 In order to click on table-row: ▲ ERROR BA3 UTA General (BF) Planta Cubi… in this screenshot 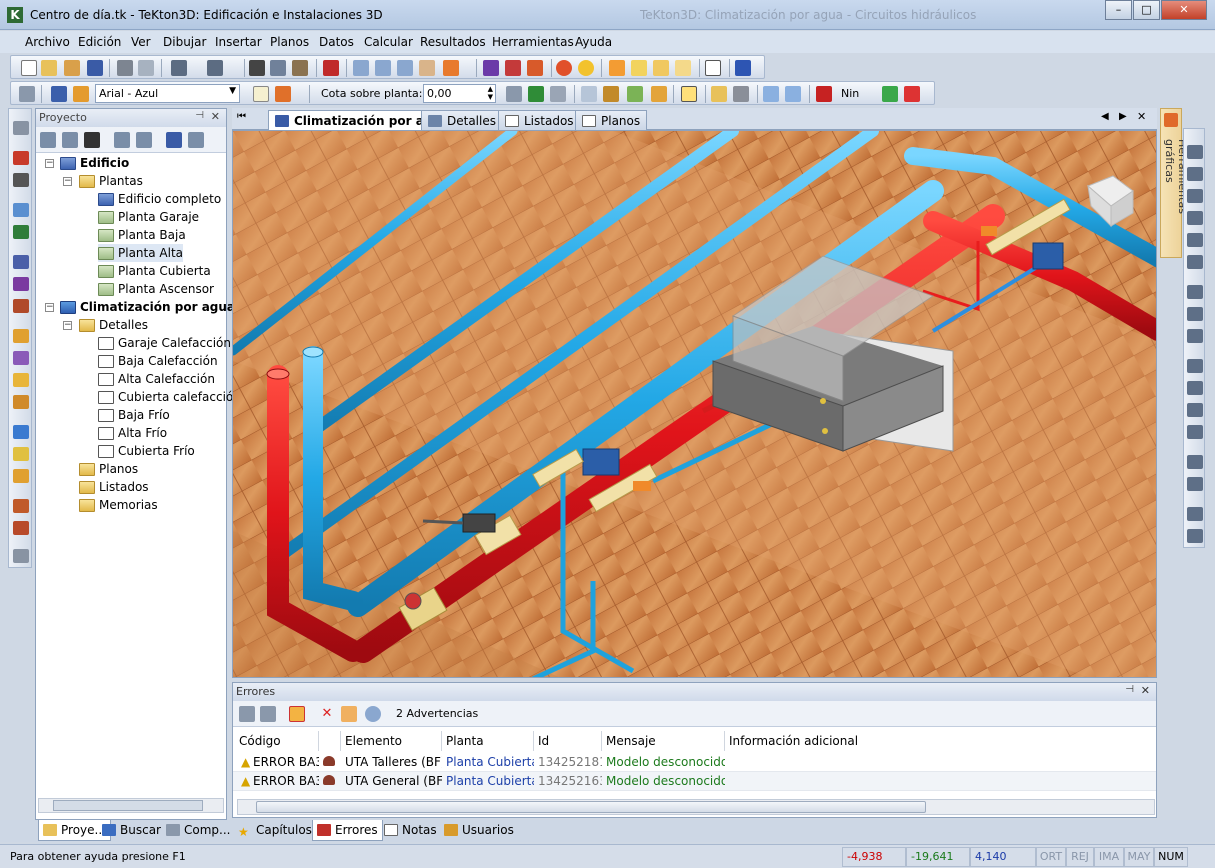, I will do `click(694, 781)`.